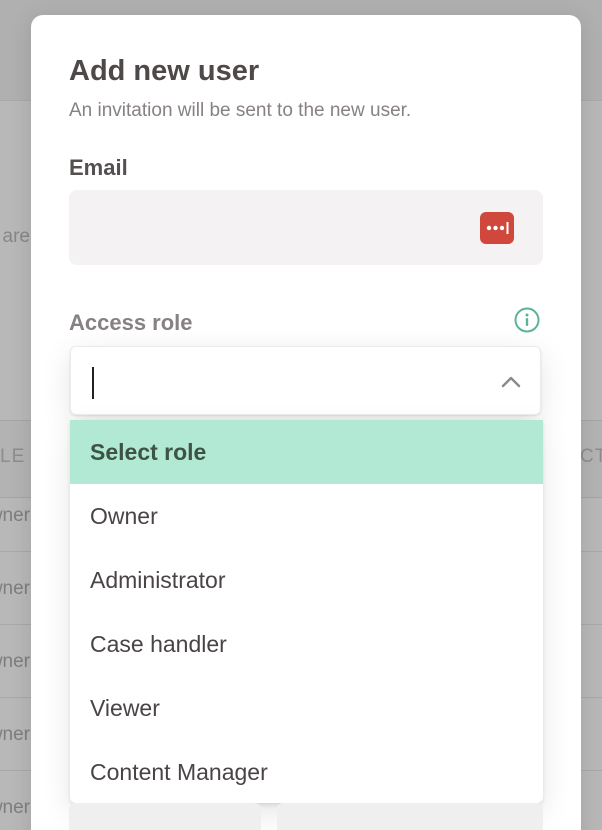 Image resolution: width=602 pixels, height=830 pixels. Describe the element at coordinates (15, 236) in the screenshot. I see `background-text: s are` at that location.